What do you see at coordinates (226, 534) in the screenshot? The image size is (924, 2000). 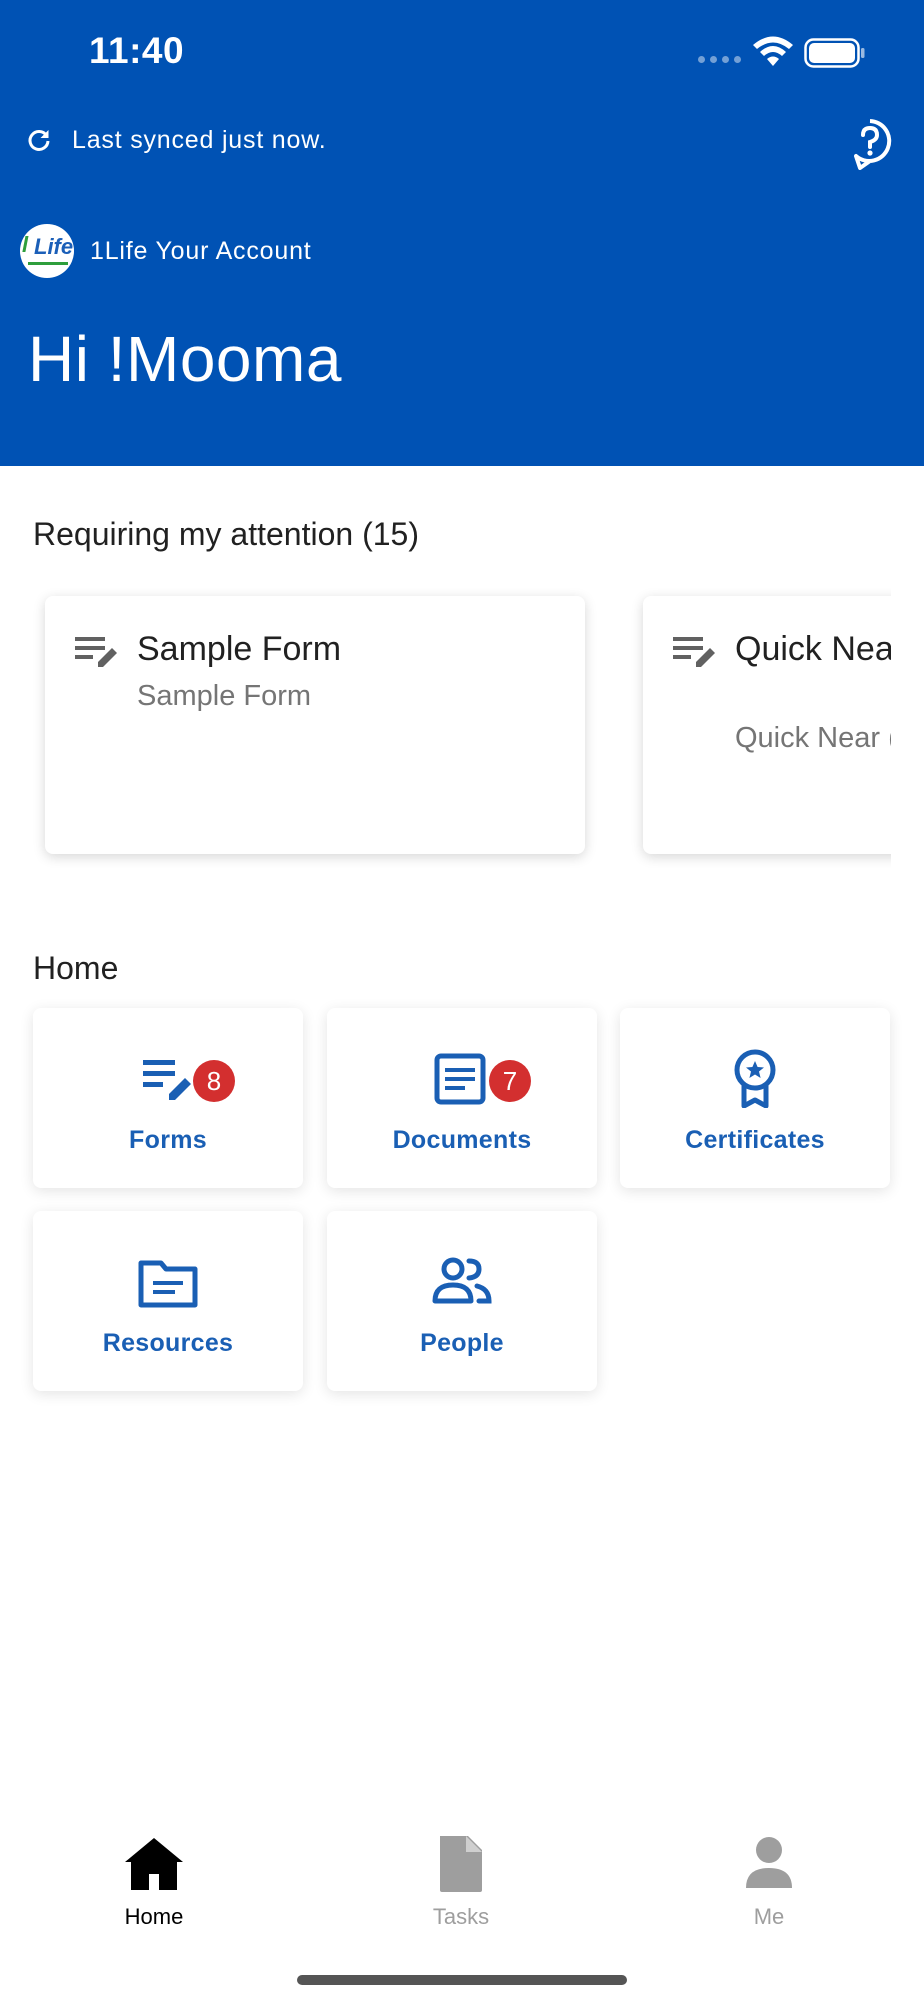 I see `attention-section-title: Requiring my attention (15)` at bounding box center [226, 534].